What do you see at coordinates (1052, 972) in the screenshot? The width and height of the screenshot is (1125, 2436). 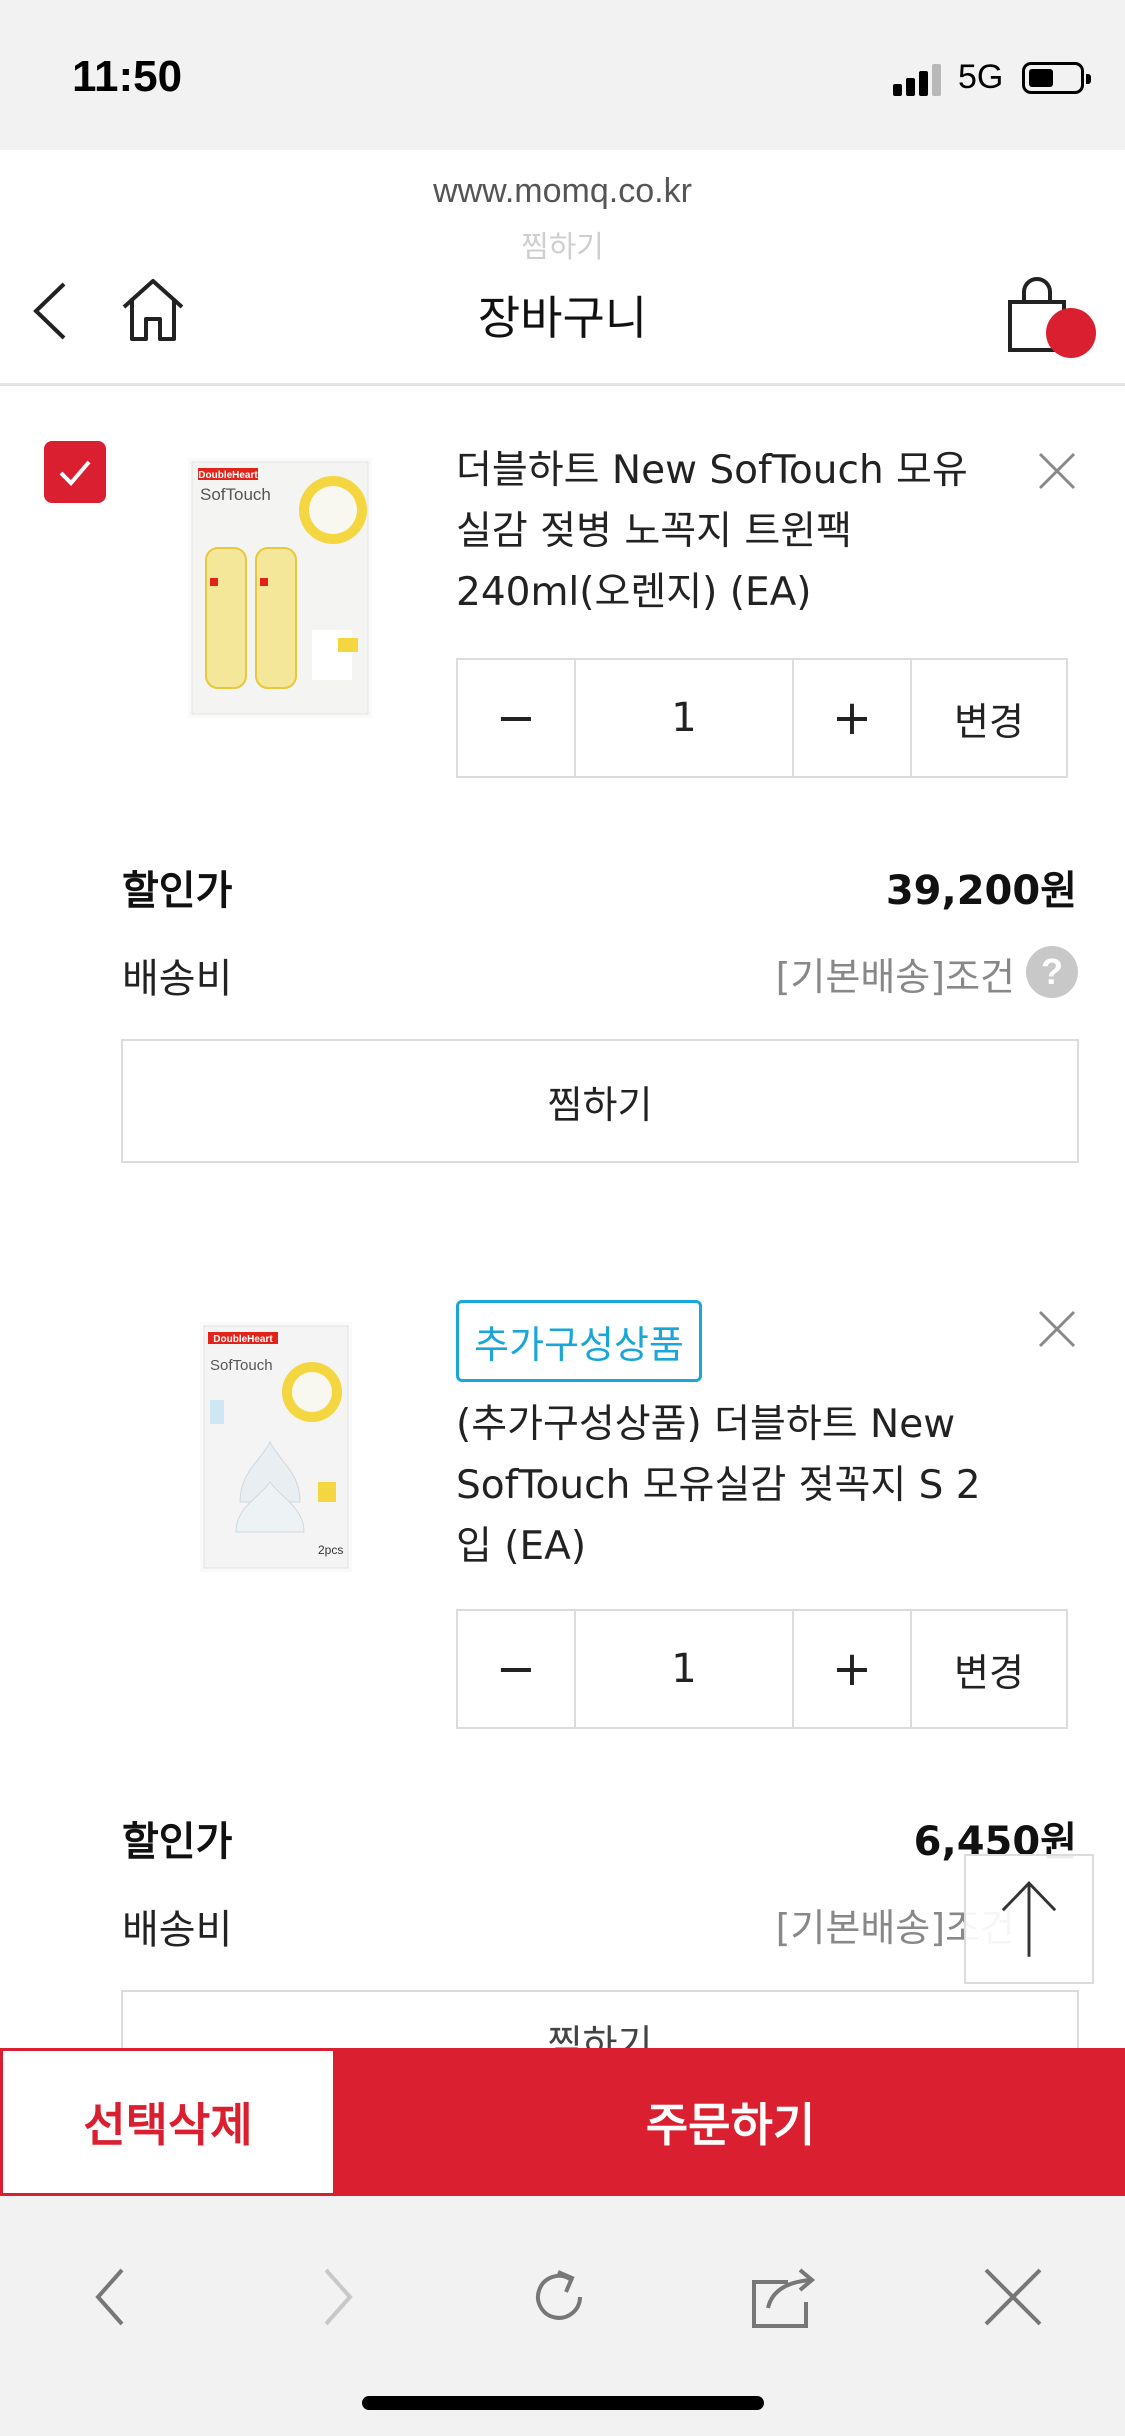 I see `help-icon: ?` at bounding box center [1052, 972].